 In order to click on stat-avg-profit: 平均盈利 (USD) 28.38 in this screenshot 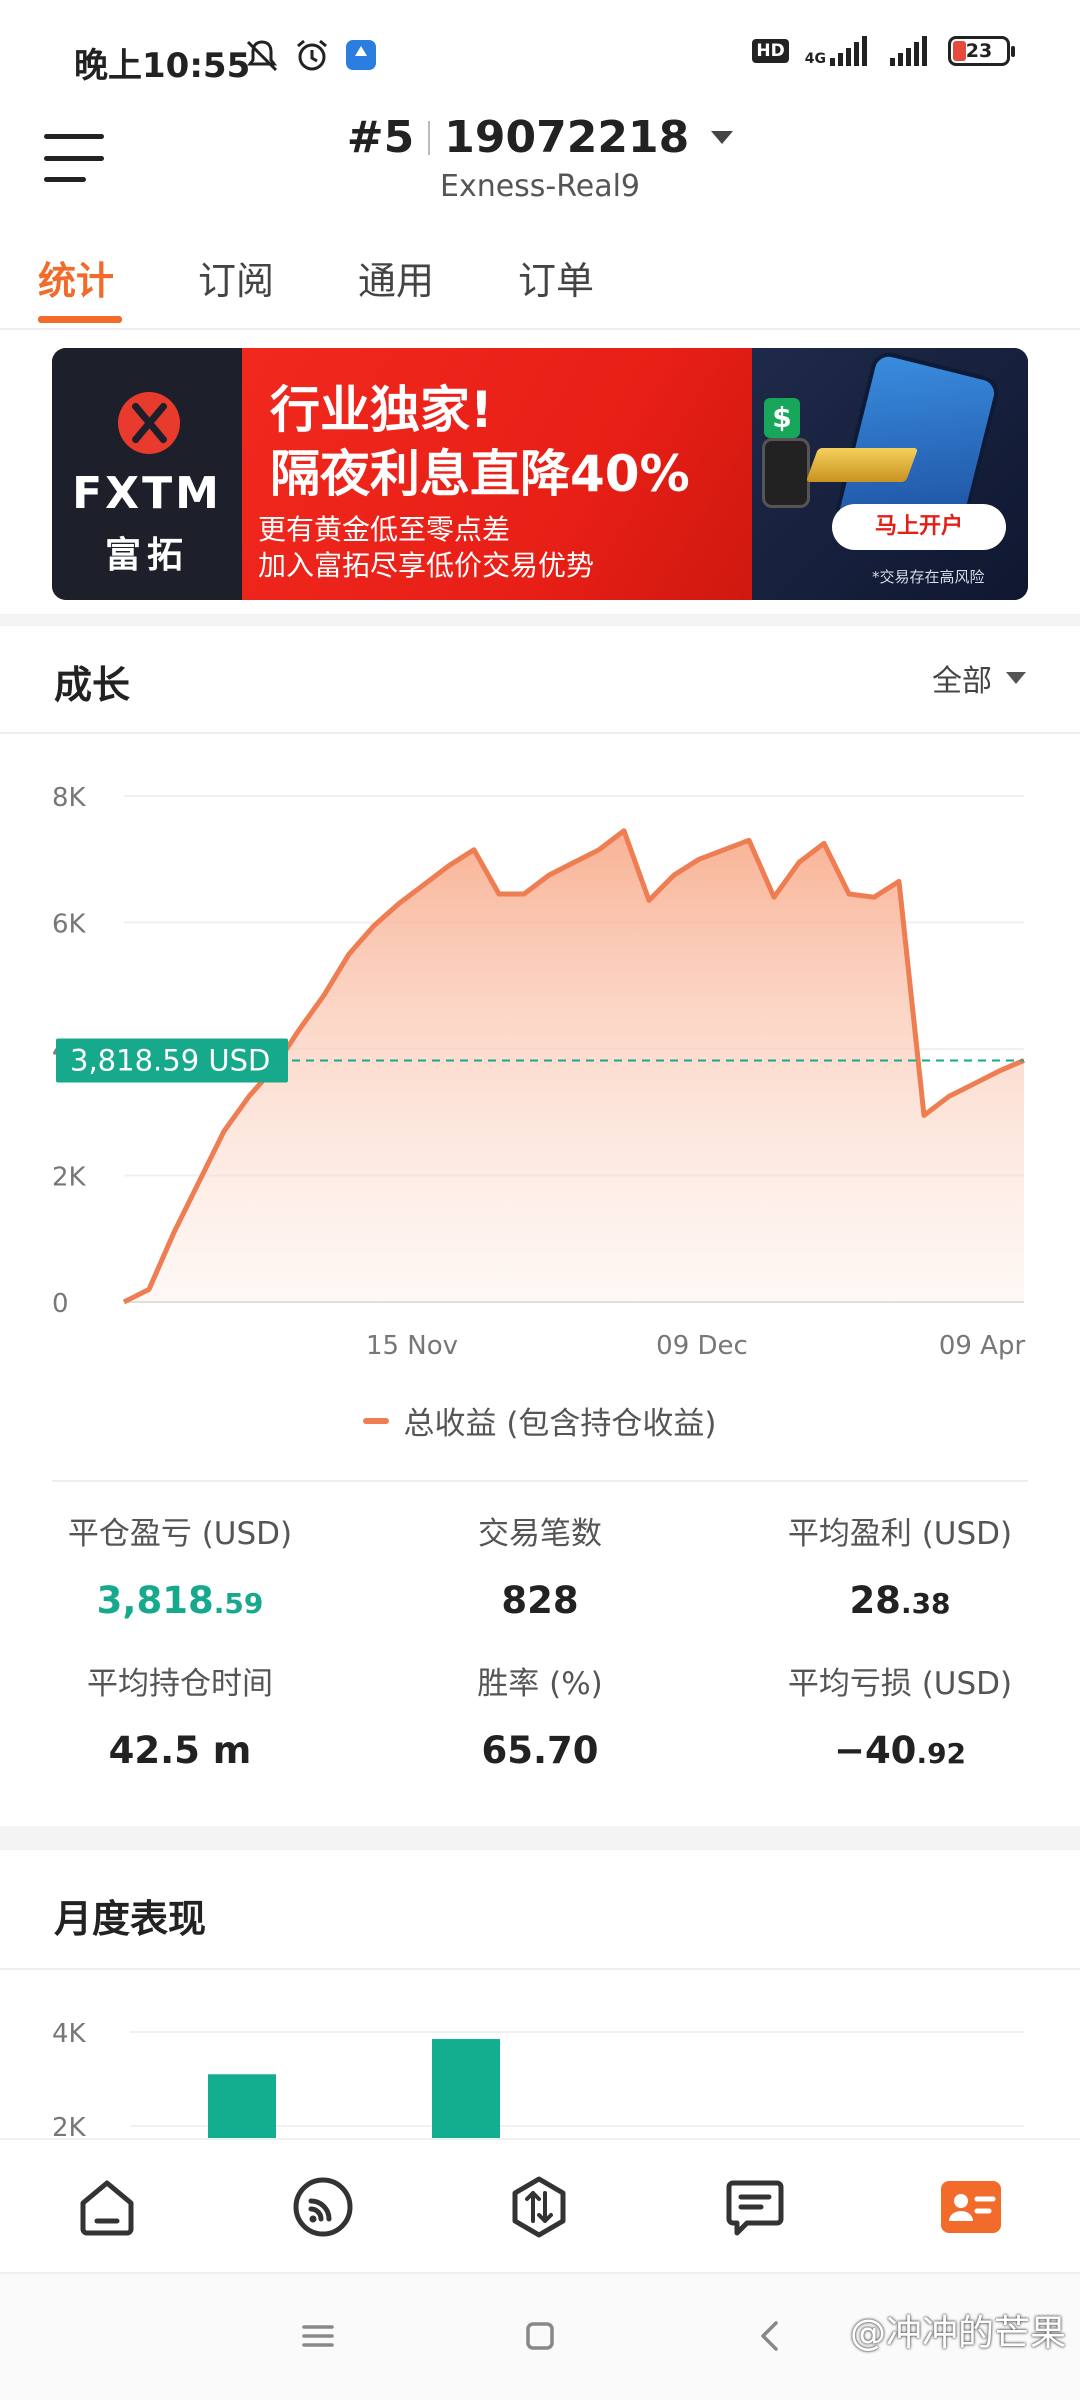, I will do `click(900, 1565)`.